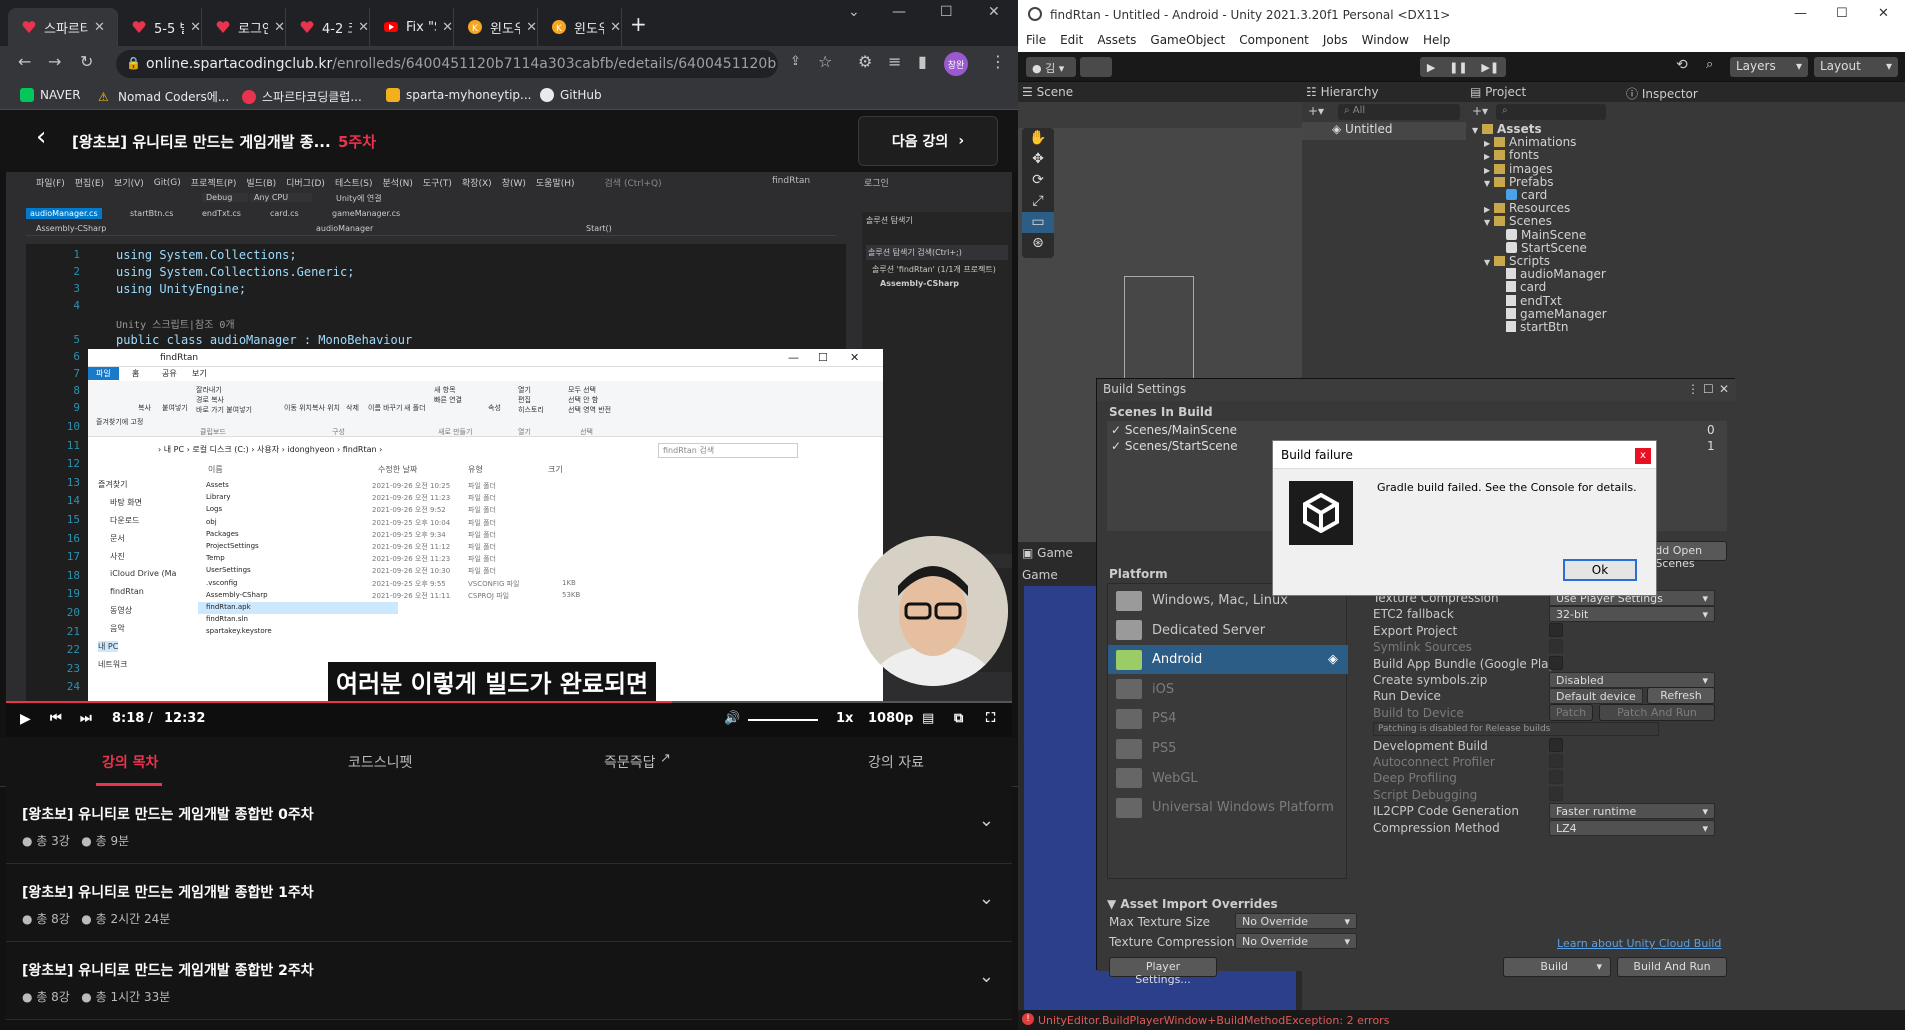 The height and width of the screenshot is (1030, 1905). What do you see at coordinates (1047, 553) in the screenshot?
I see `tab-game: ▣ Game` at bounding box center [1047, 553].